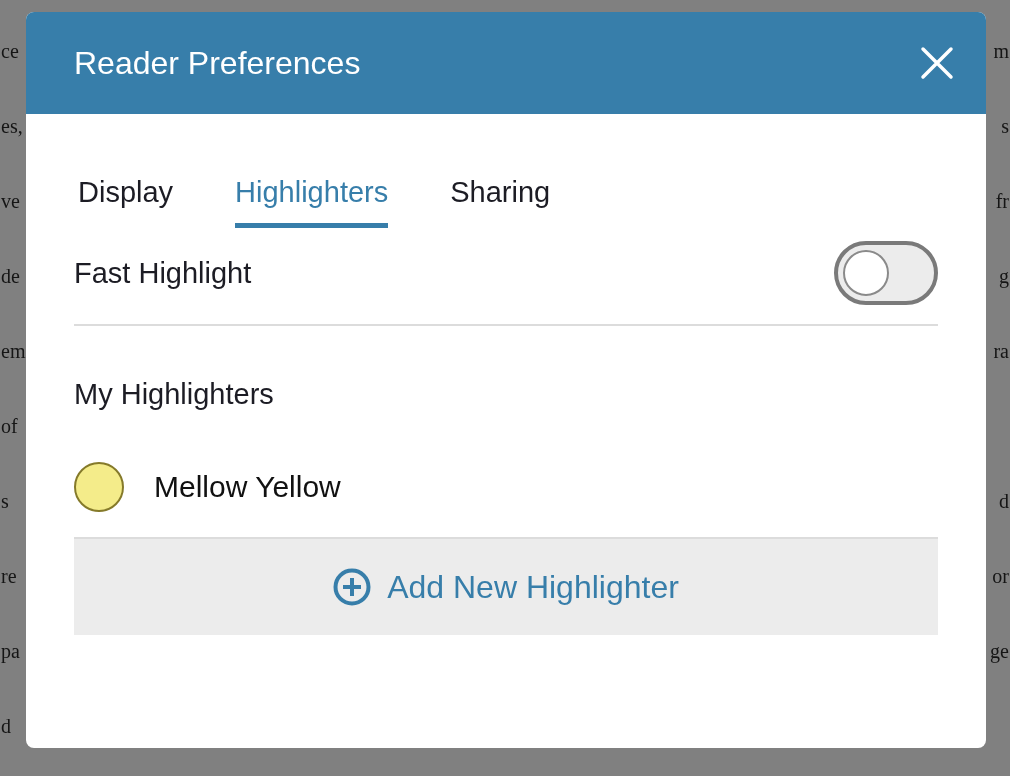  What do you see at coordinates (886, 273) in the screenshot?
I see `toggle-switch` at bounding box center [886, 273].